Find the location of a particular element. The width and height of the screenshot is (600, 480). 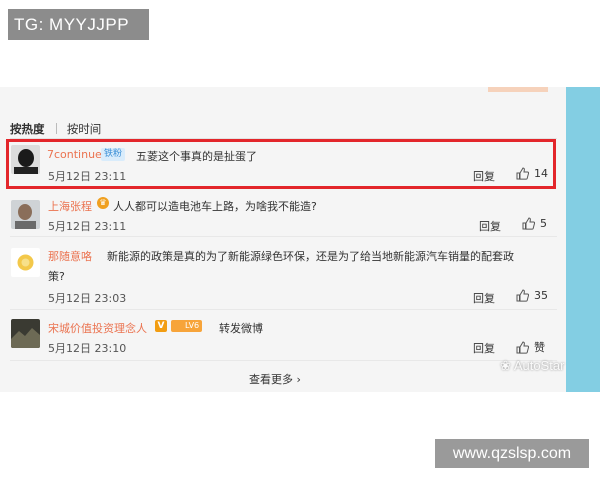

view-more-label: 查看更多 is located at coordinates (271, 379).